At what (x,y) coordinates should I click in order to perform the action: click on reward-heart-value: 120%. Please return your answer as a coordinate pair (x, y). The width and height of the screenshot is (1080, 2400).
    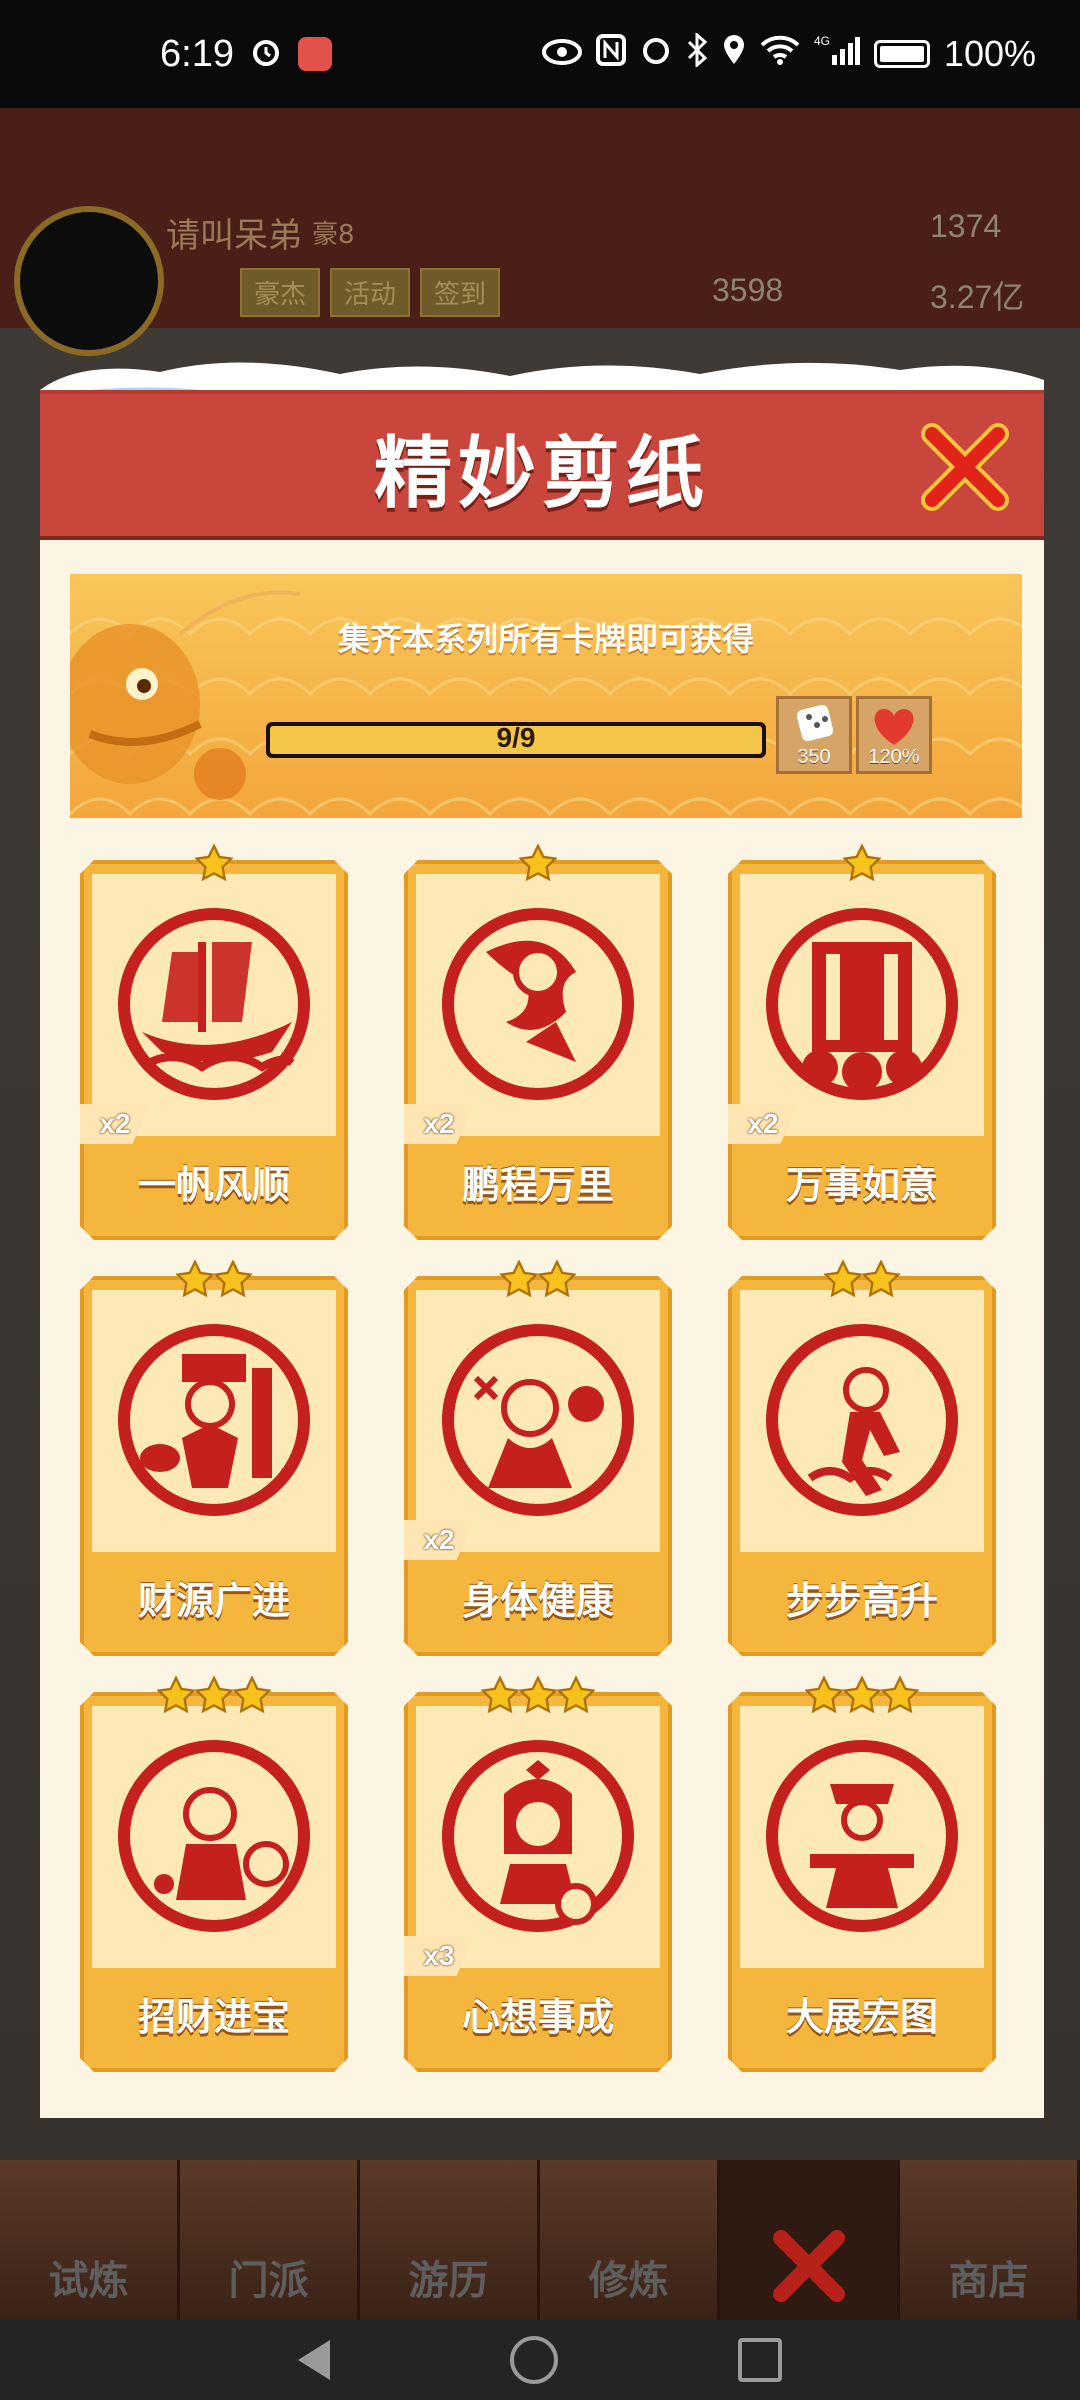
    Looking at the image, I should click on (894, 757).